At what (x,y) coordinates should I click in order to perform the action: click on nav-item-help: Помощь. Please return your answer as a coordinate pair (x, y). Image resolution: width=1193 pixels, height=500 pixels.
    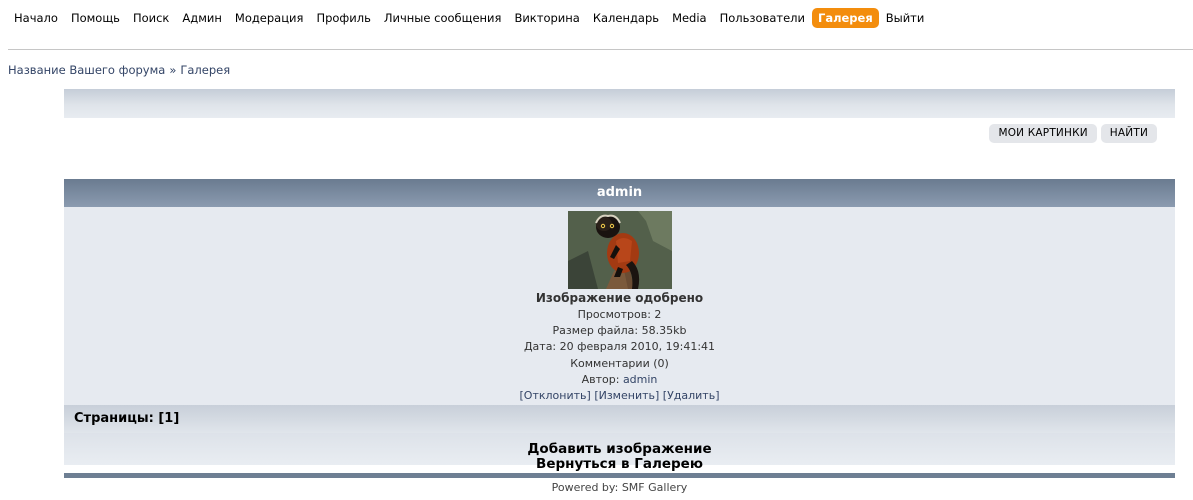
    Looking at the image, I should click on (95, 18).